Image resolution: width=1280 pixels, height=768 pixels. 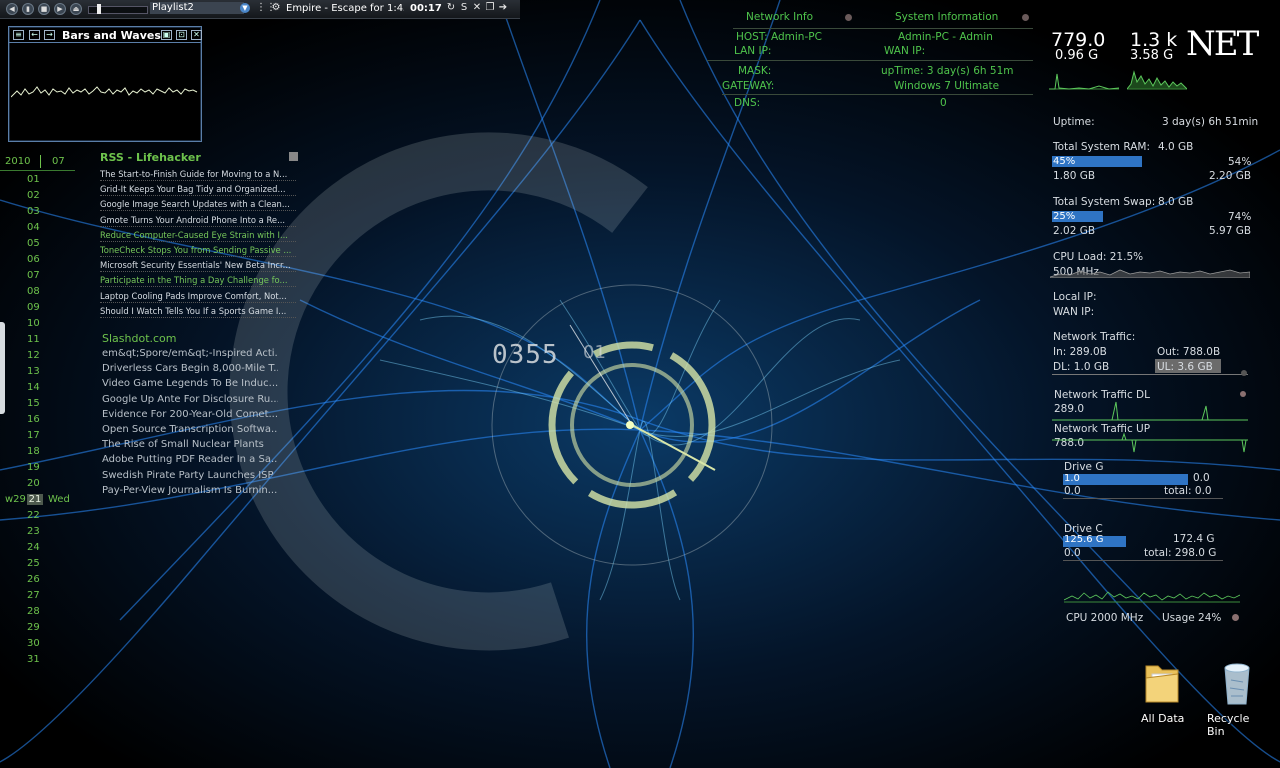 I want to click on dns-label: DNS:, so click(x=747, y=103).